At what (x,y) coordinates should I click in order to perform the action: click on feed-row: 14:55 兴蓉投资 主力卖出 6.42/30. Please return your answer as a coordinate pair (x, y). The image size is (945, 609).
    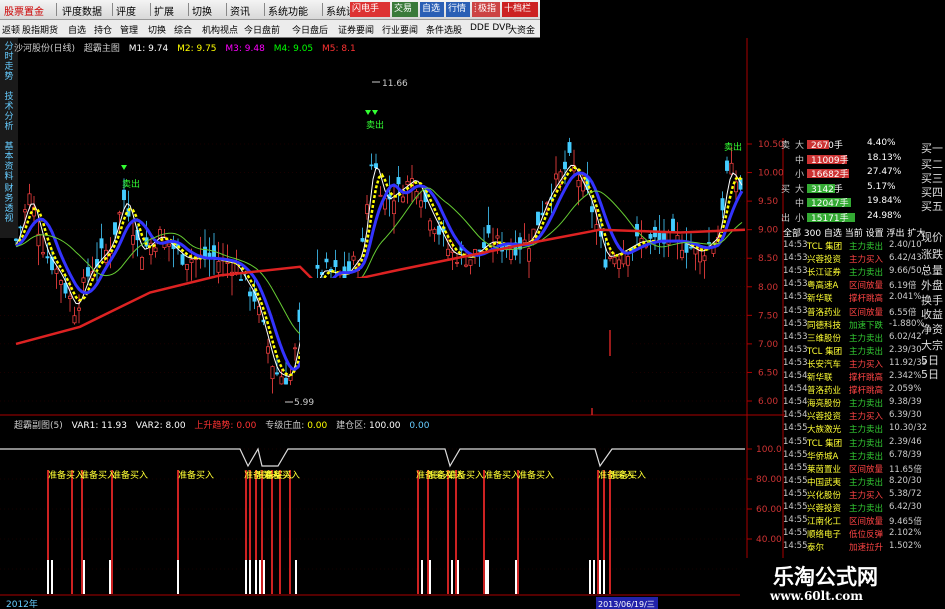
    Looking at the image, I should click on (854, 508).